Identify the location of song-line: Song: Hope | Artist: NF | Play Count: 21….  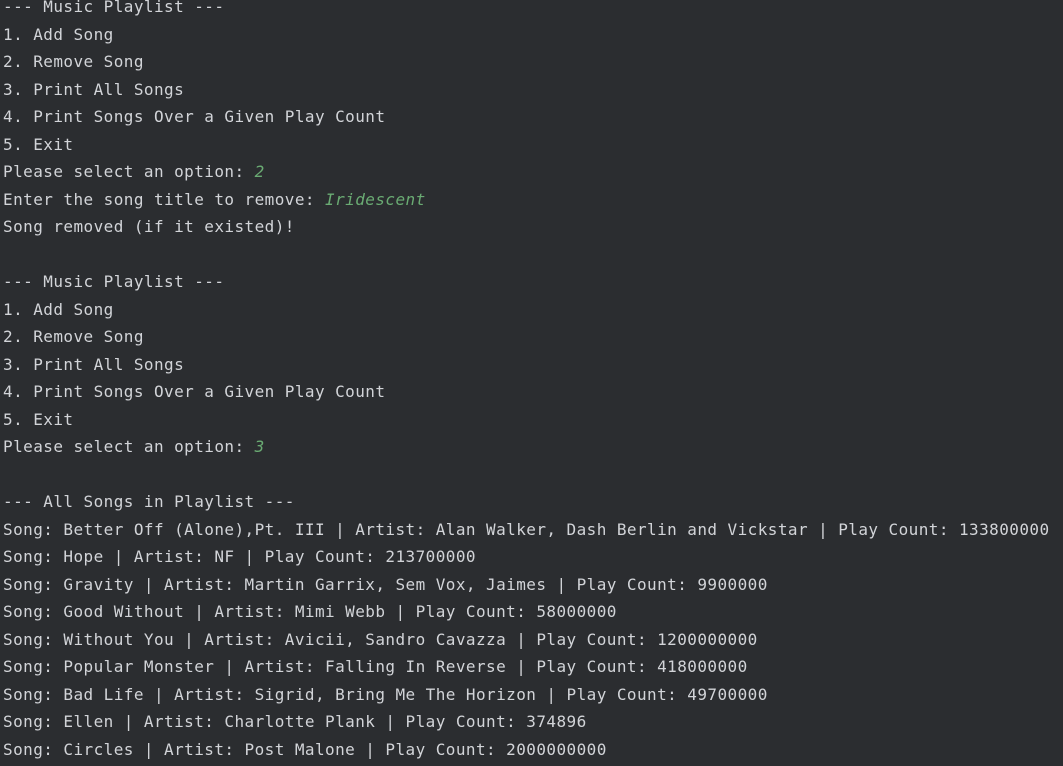
(532, 557).